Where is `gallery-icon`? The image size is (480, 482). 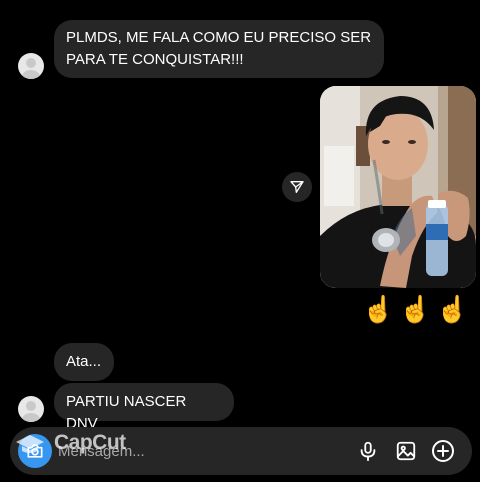 gallery-icon is located at coordinates (406, 451).